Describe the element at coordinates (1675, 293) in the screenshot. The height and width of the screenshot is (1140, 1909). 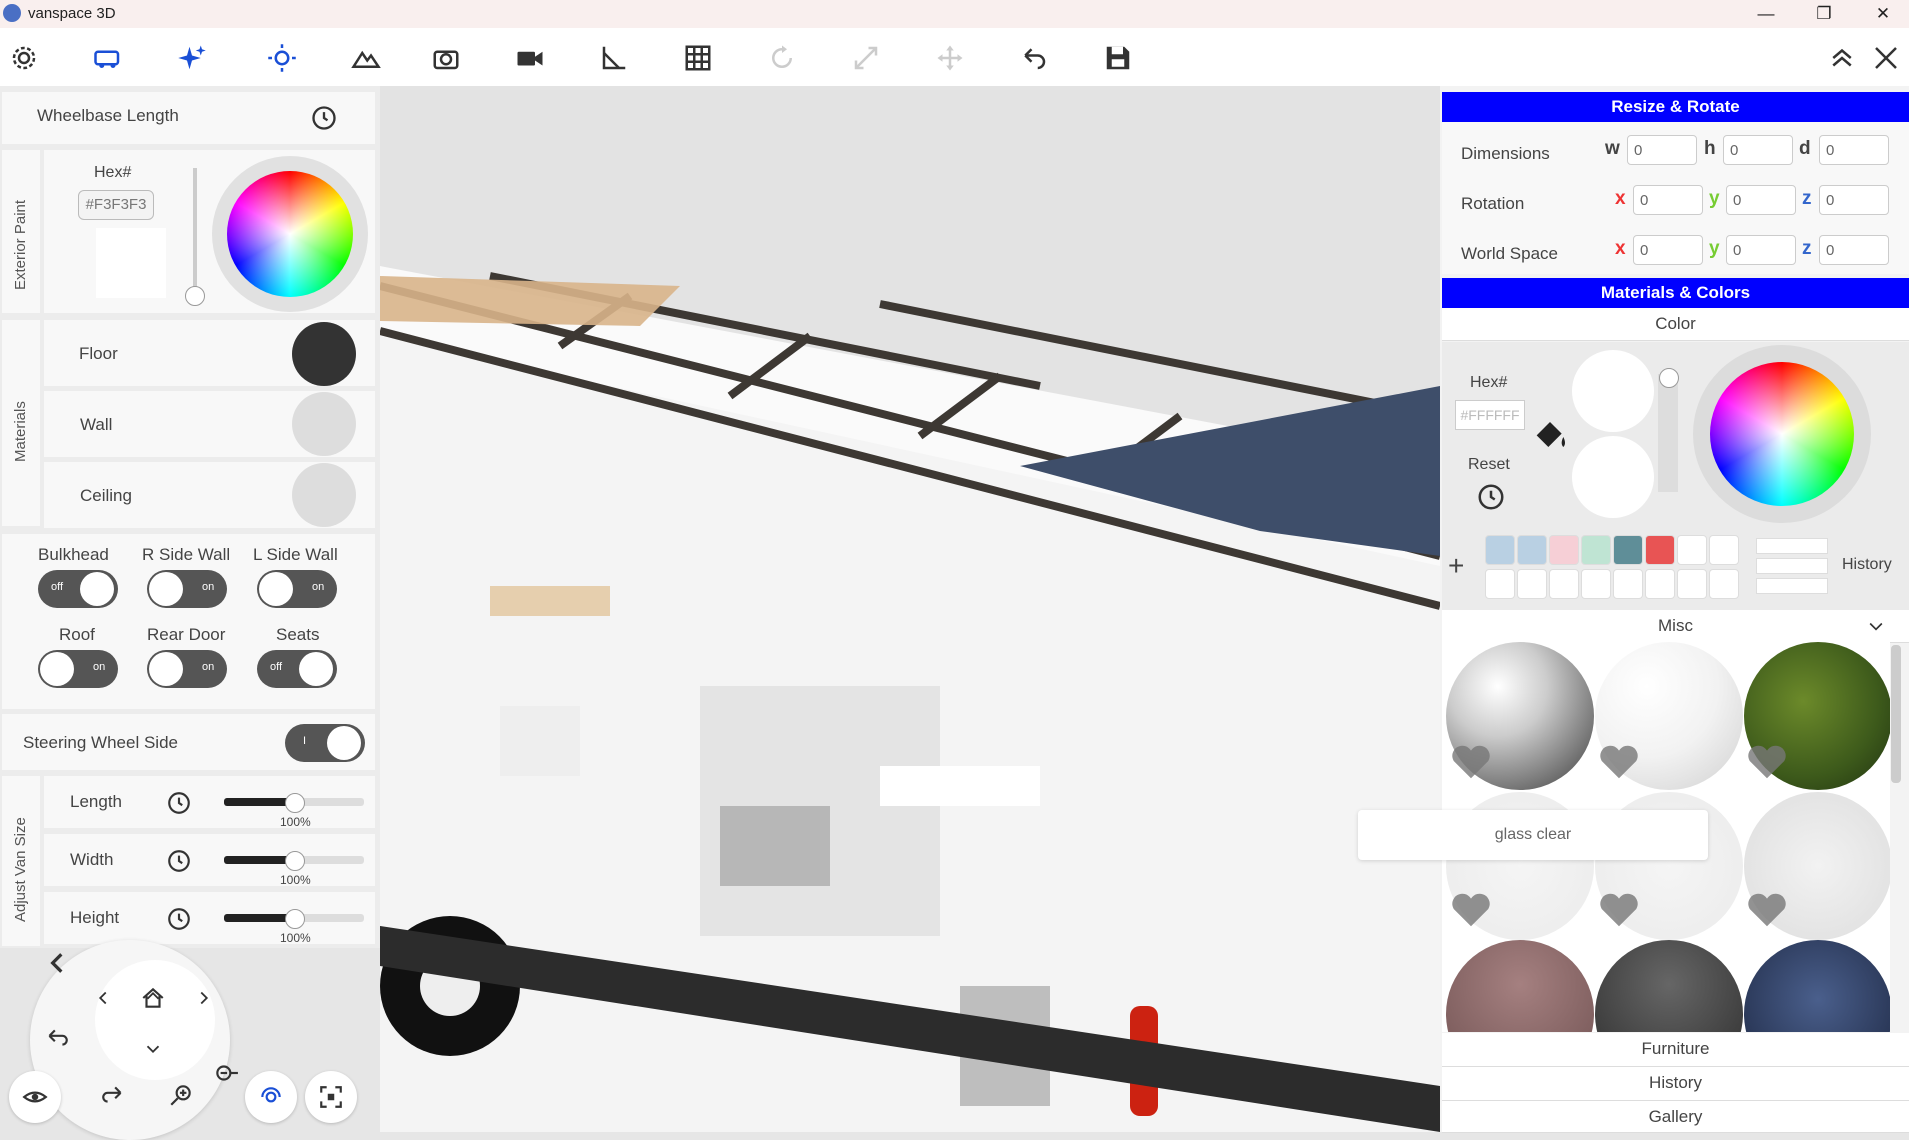
I see `materials-colors-header: Materials & Colors` at that location.